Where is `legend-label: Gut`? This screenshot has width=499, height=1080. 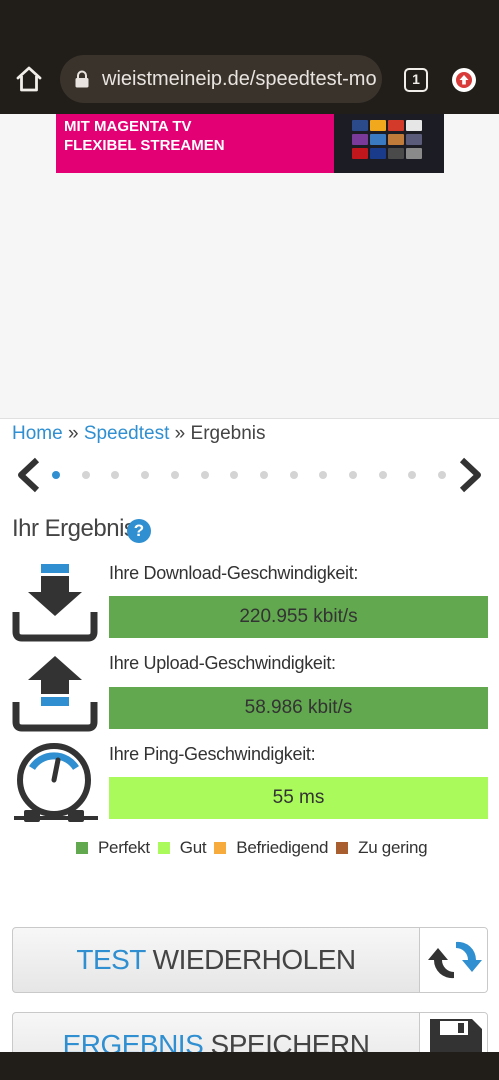 legend-label: Gut is located at coordinates (193, 847).